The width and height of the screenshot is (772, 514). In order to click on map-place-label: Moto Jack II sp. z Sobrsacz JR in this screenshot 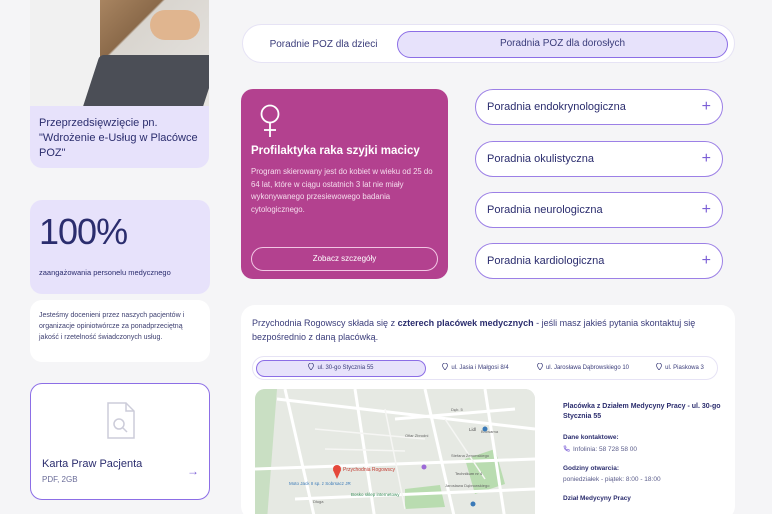, I will do `click(320, 483)`.